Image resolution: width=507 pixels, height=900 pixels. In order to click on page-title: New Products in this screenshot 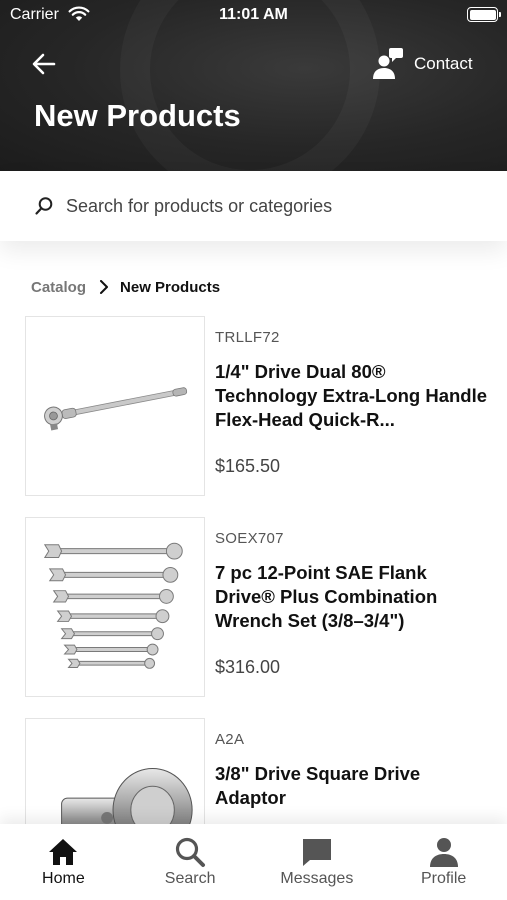, I will do `click(137, 115)`.